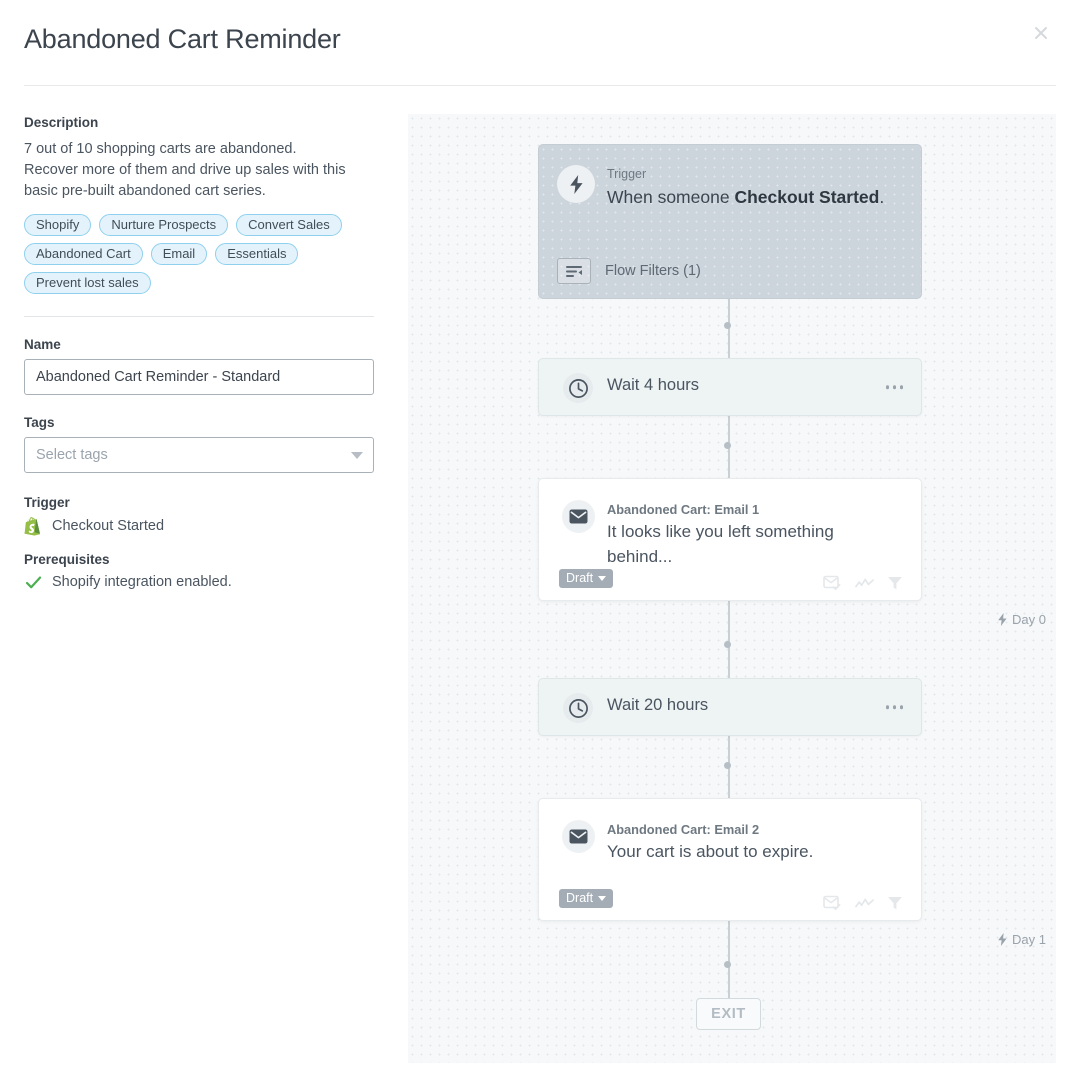  I want to click on tag-chip: Nurture Prospects, so click(164, 224).